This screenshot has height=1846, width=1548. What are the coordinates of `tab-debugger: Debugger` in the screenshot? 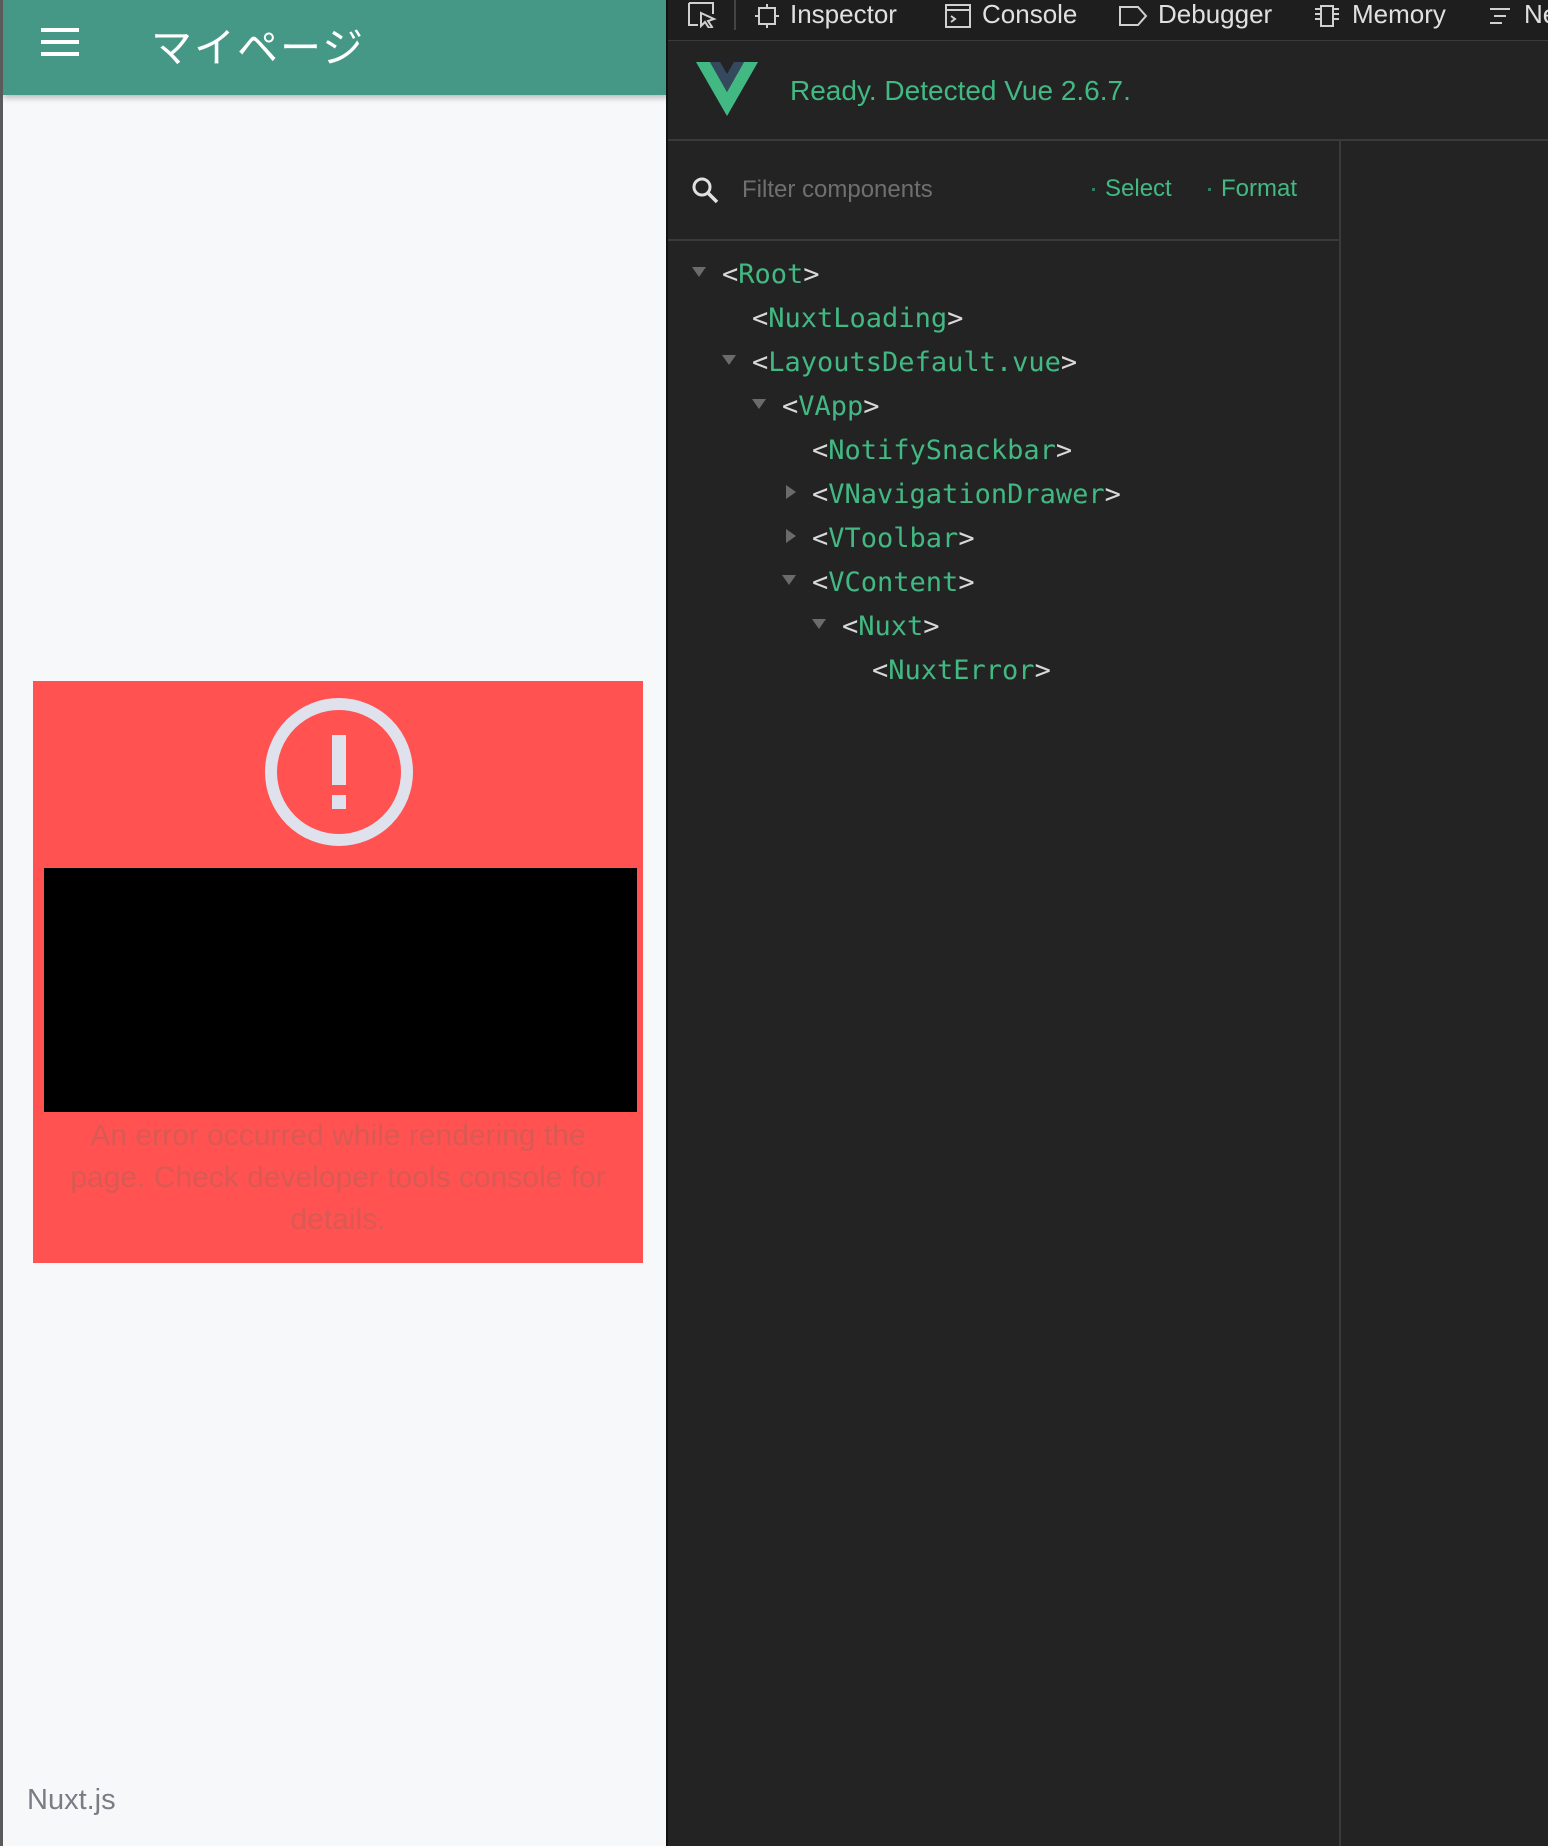 It's located at (1195, 14).